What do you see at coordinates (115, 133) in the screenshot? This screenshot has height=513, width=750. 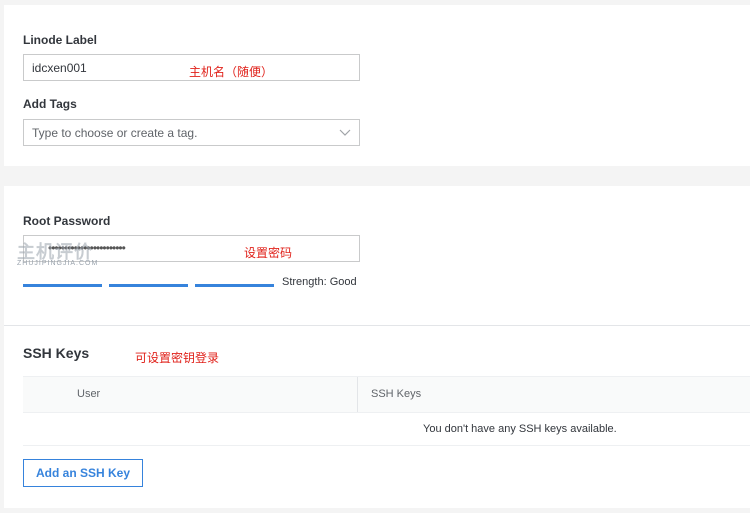 I see `tags-placeholder: Type to choose or create a tag.` at bounding box center [115, 133].